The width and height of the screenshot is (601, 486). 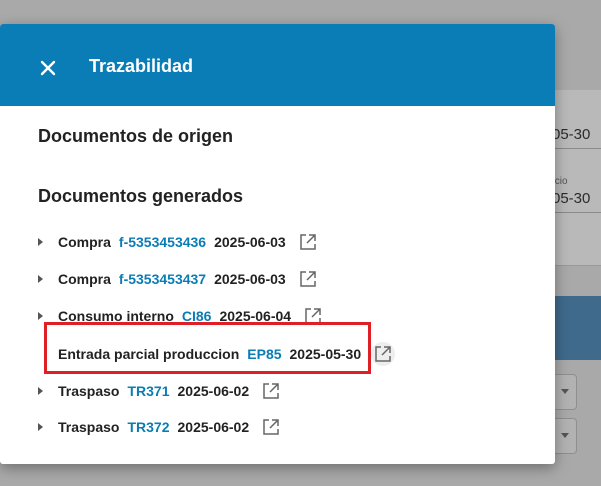 I want to click on close-icon, so click(x=48, y=68).